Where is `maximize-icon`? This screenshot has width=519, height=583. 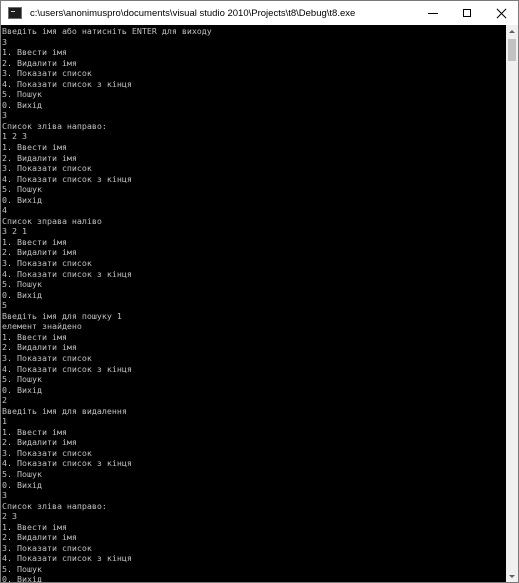
maximize-icon is located at coordinates (467, 13).